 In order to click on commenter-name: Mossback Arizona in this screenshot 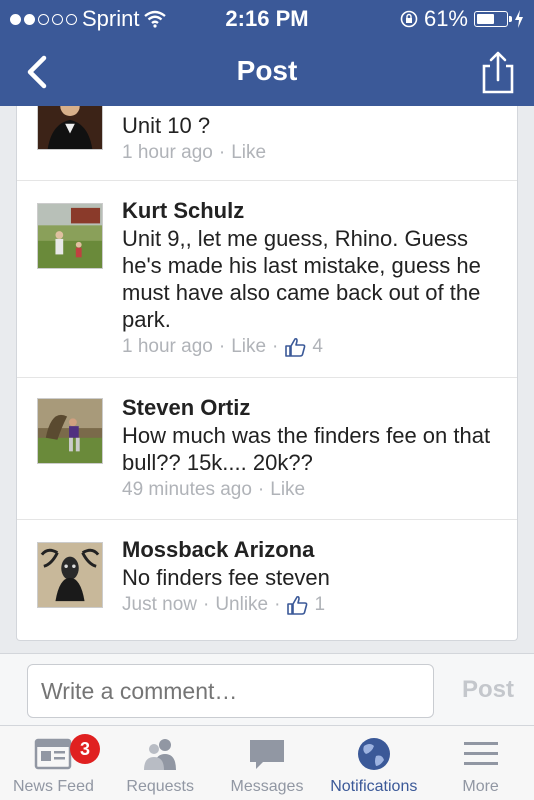, I will do `click(312, 550)`.